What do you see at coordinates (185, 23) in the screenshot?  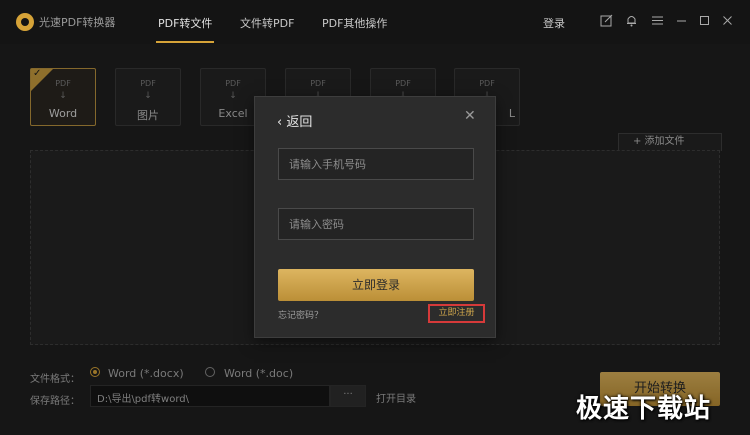 I see `tab-pdf-to-file: PDF转文件` at bounding box center [185, 23].